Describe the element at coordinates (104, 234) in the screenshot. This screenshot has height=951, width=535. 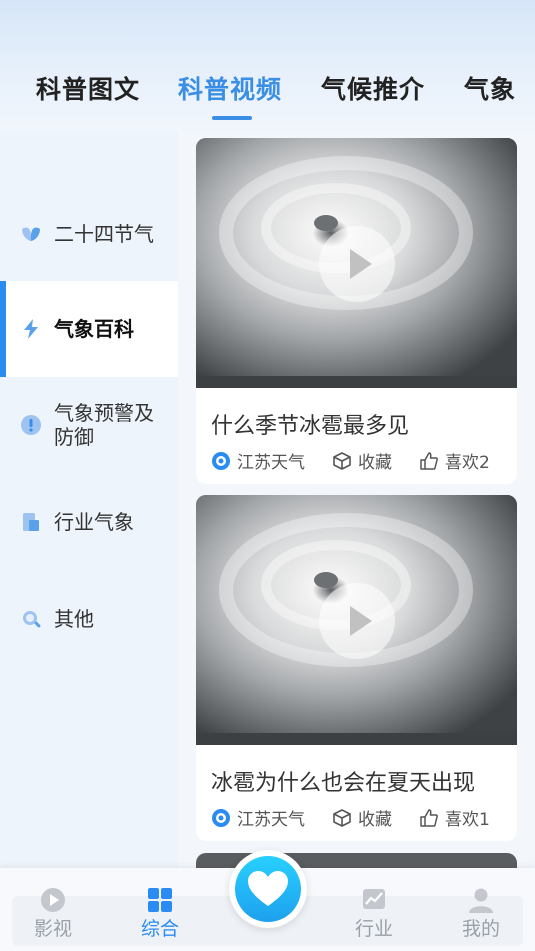
I see `sidebar-item-label: 二十四节气` at that location.